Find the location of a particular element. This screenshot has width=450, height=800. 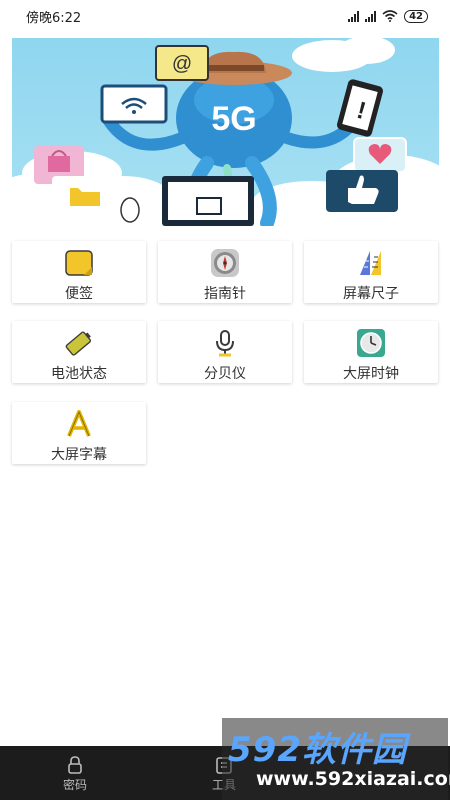

notepad-icon is located at coordinates (79, 263).